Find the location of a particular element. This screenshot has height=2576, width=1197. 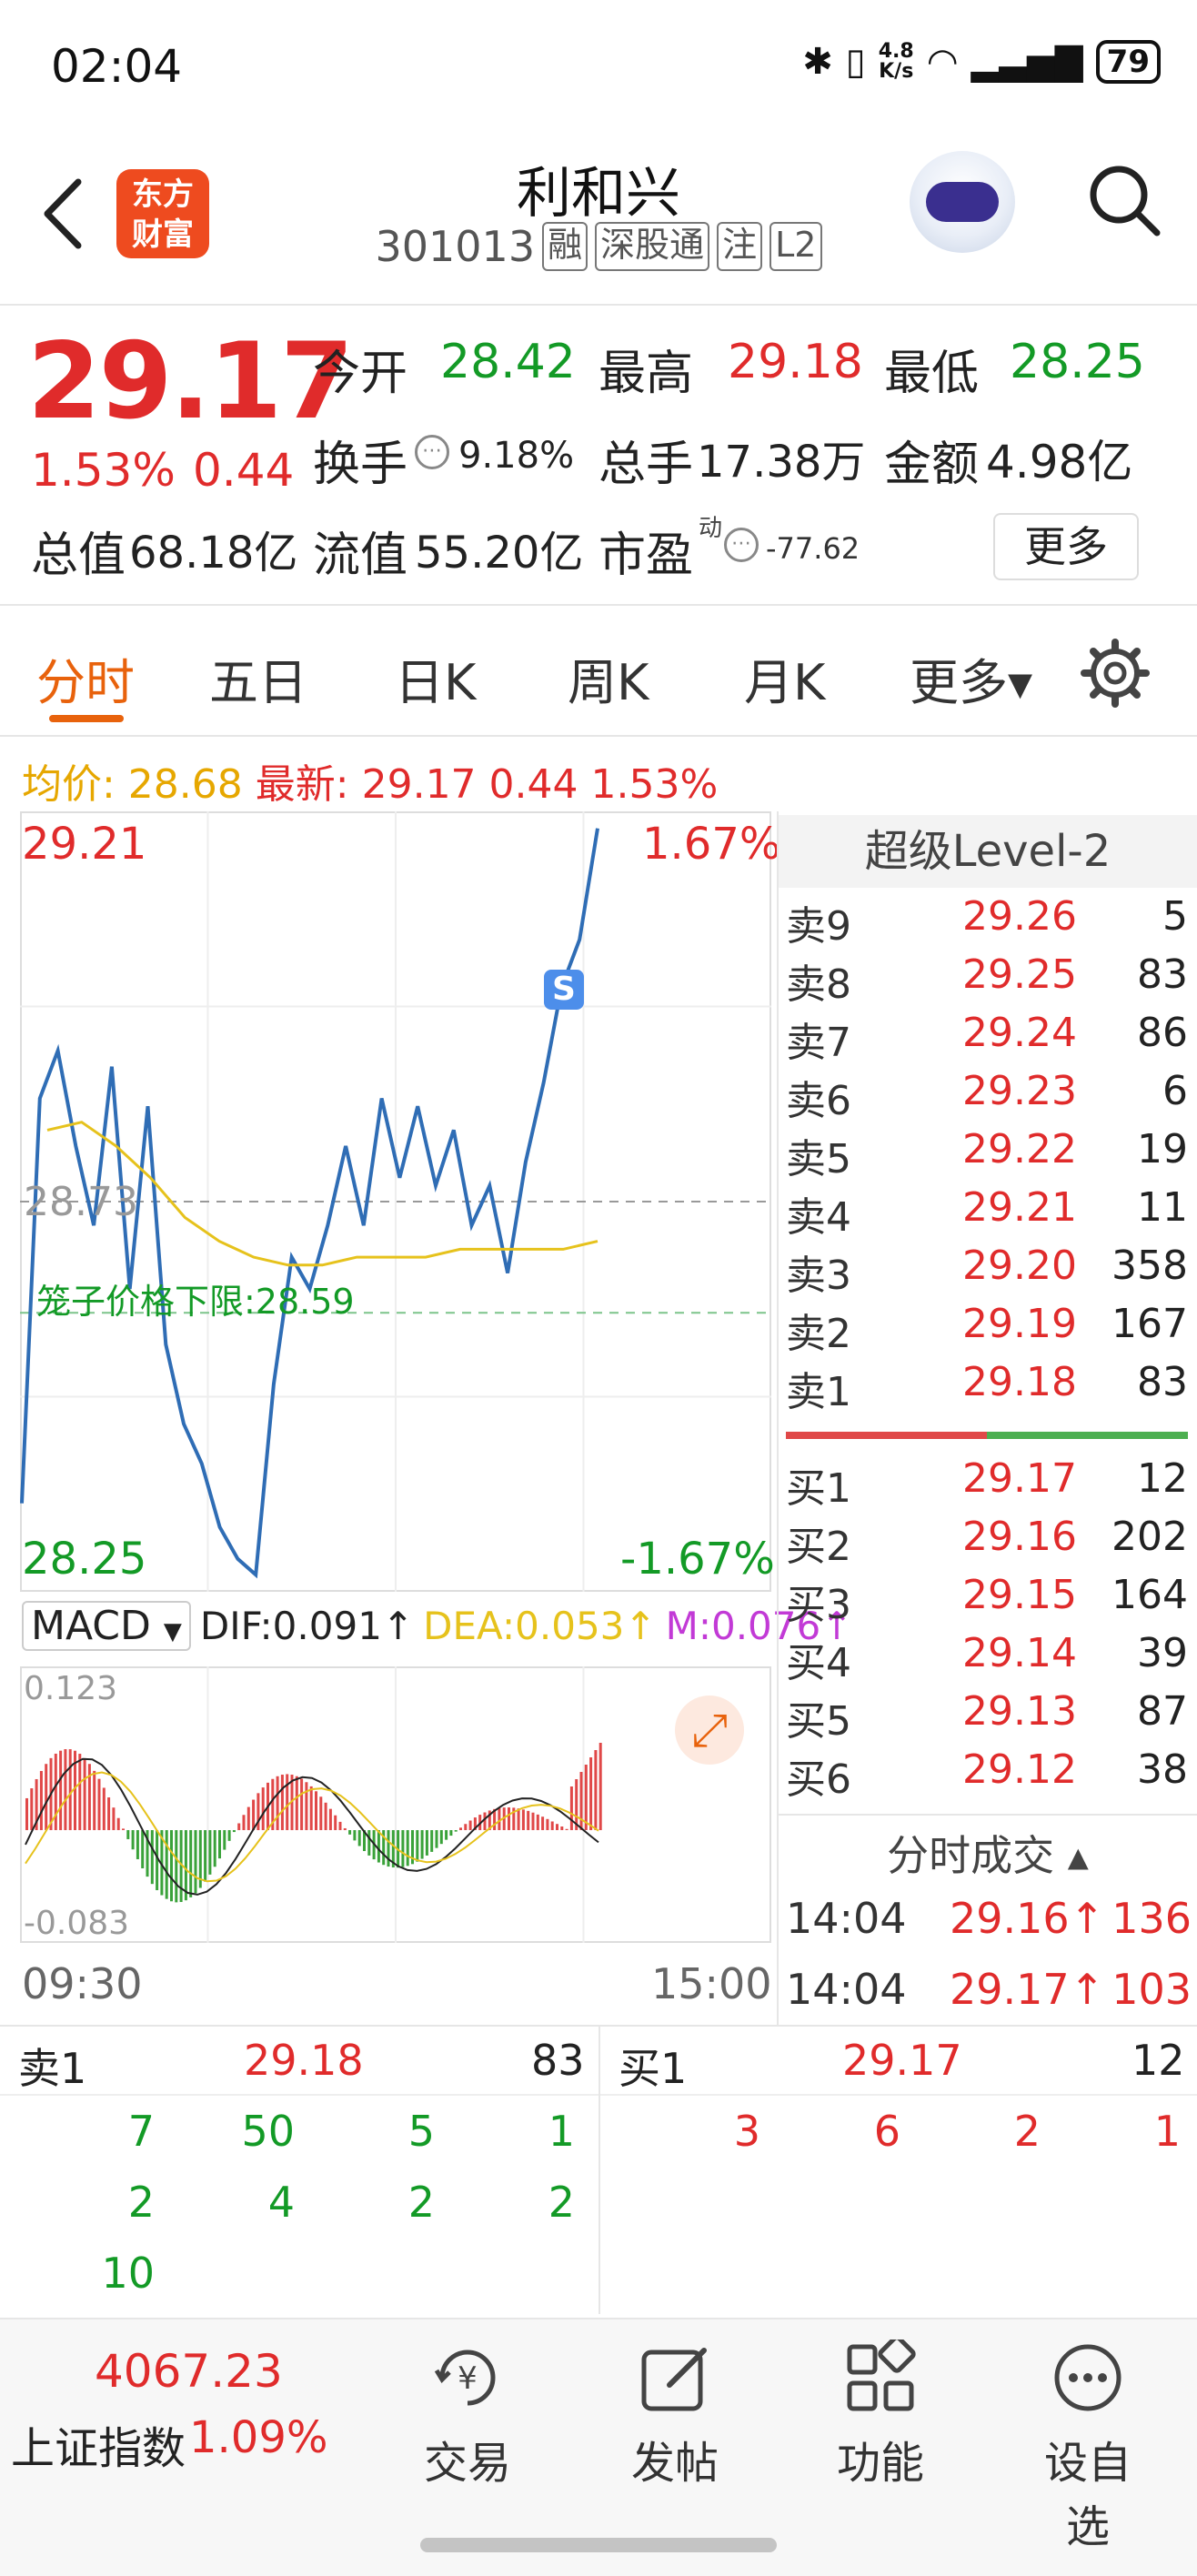

turnover-label: 换手 is located at coordinates (360, 465).